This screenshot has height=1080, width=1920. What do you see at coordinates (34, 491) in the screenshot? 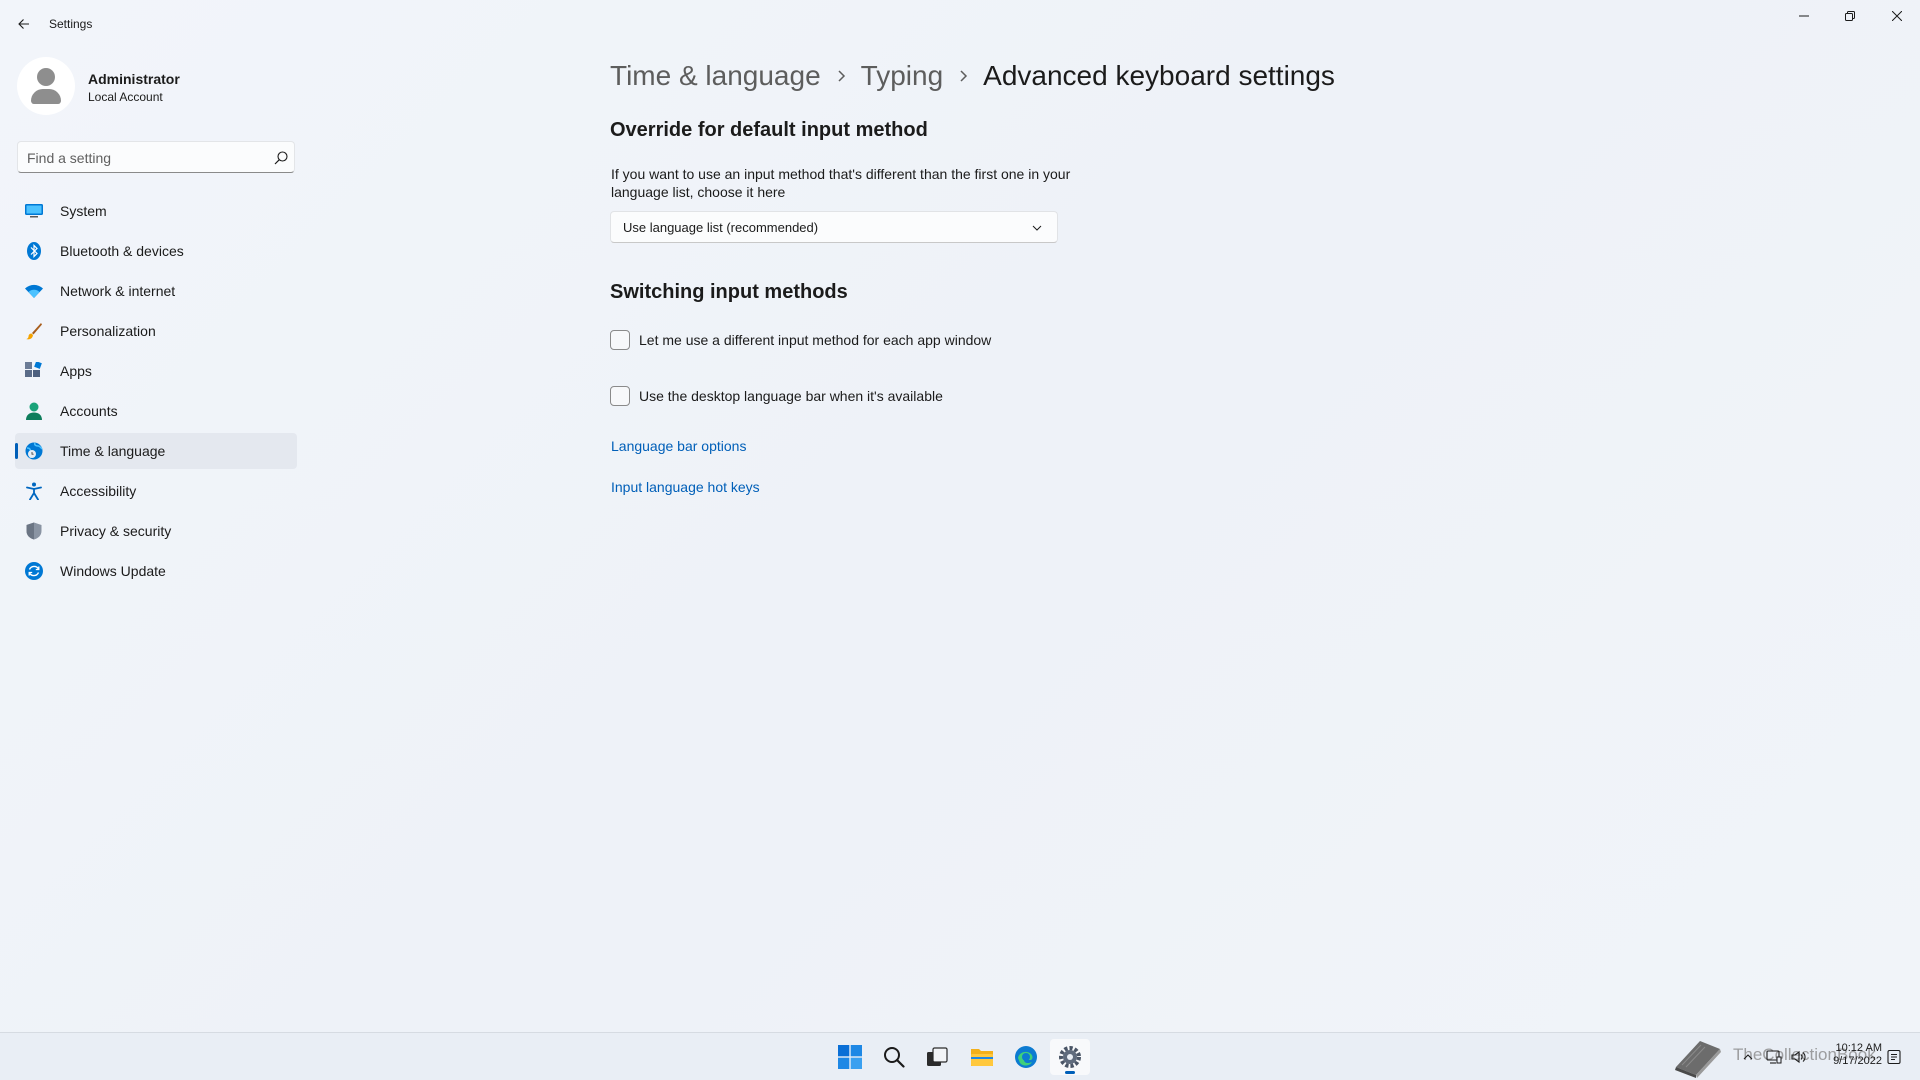
I see `accessibility-icon` at bounding box center [34, 491].